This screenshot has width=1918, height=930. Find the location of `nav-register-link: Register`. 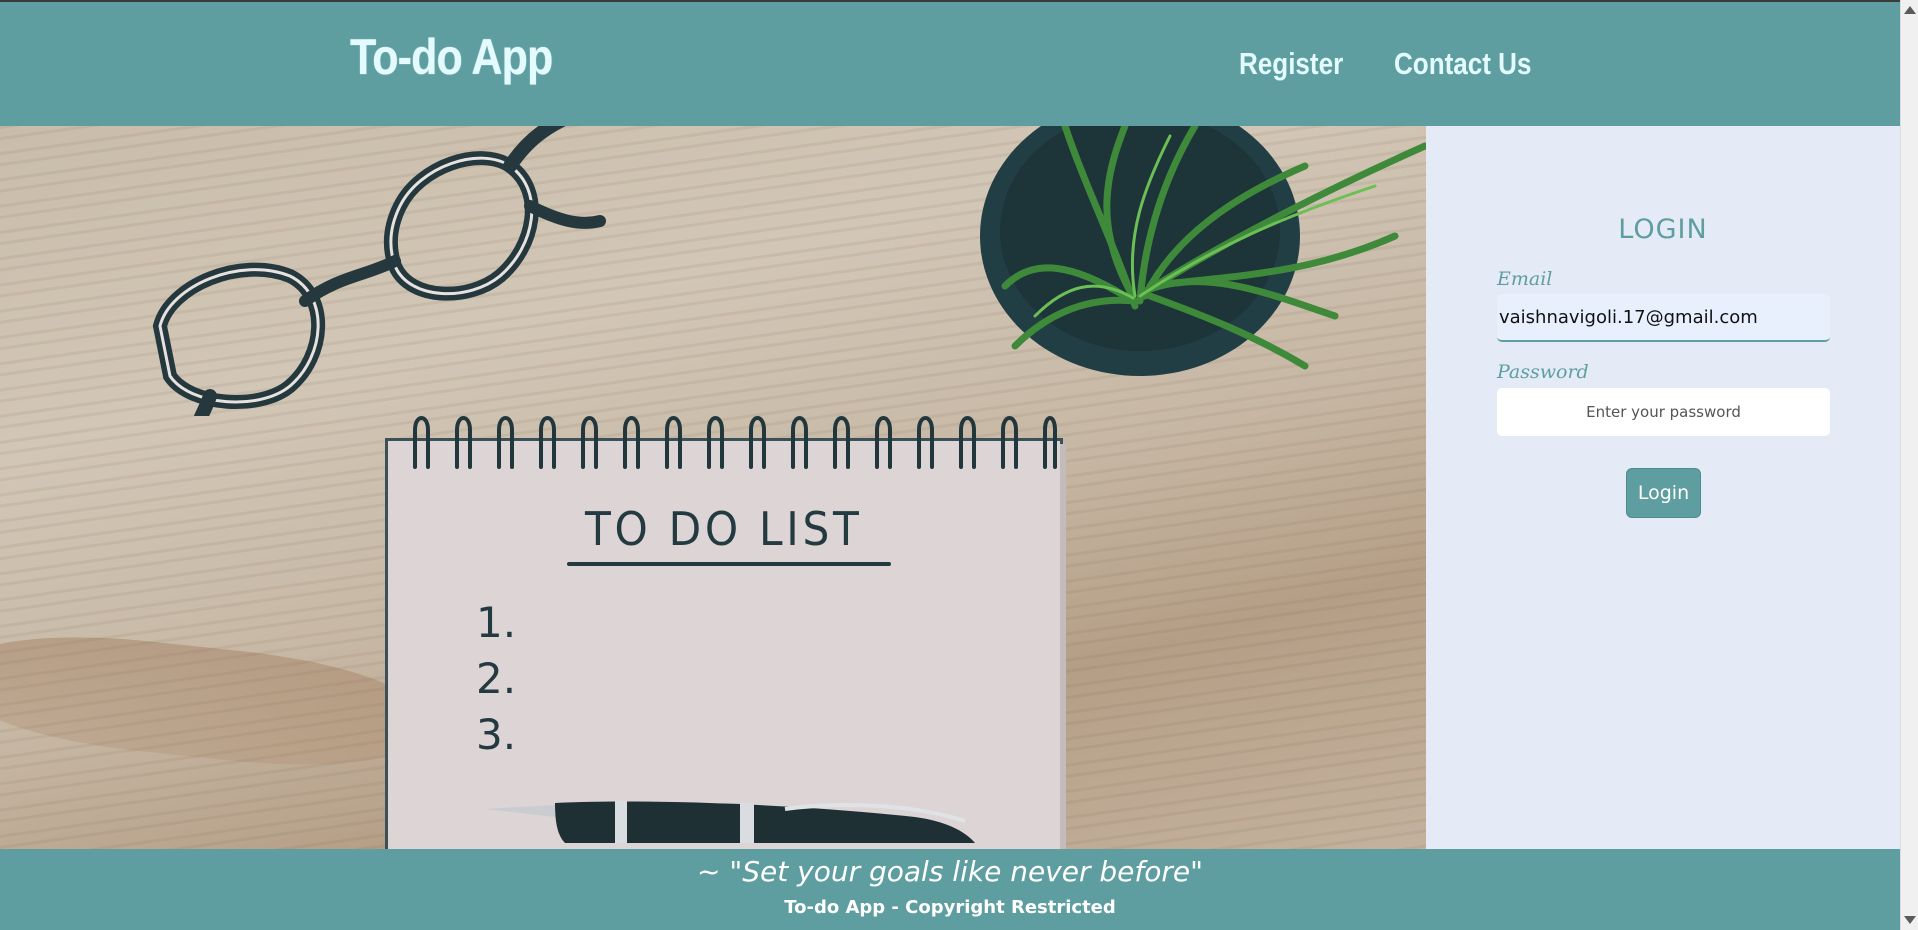

nav-register-link: Register is located at coordinates (1291, 64).